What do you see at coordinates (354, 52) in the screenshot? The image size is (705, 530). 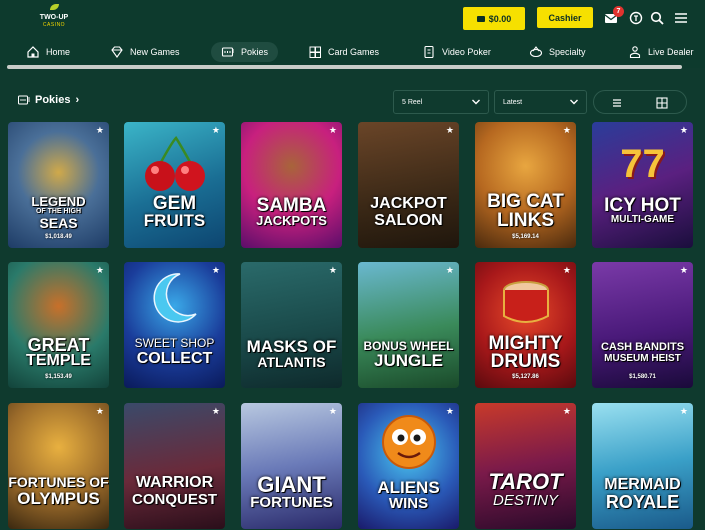 I see `nav-label: Card Games` at bounding box center [354, 52].